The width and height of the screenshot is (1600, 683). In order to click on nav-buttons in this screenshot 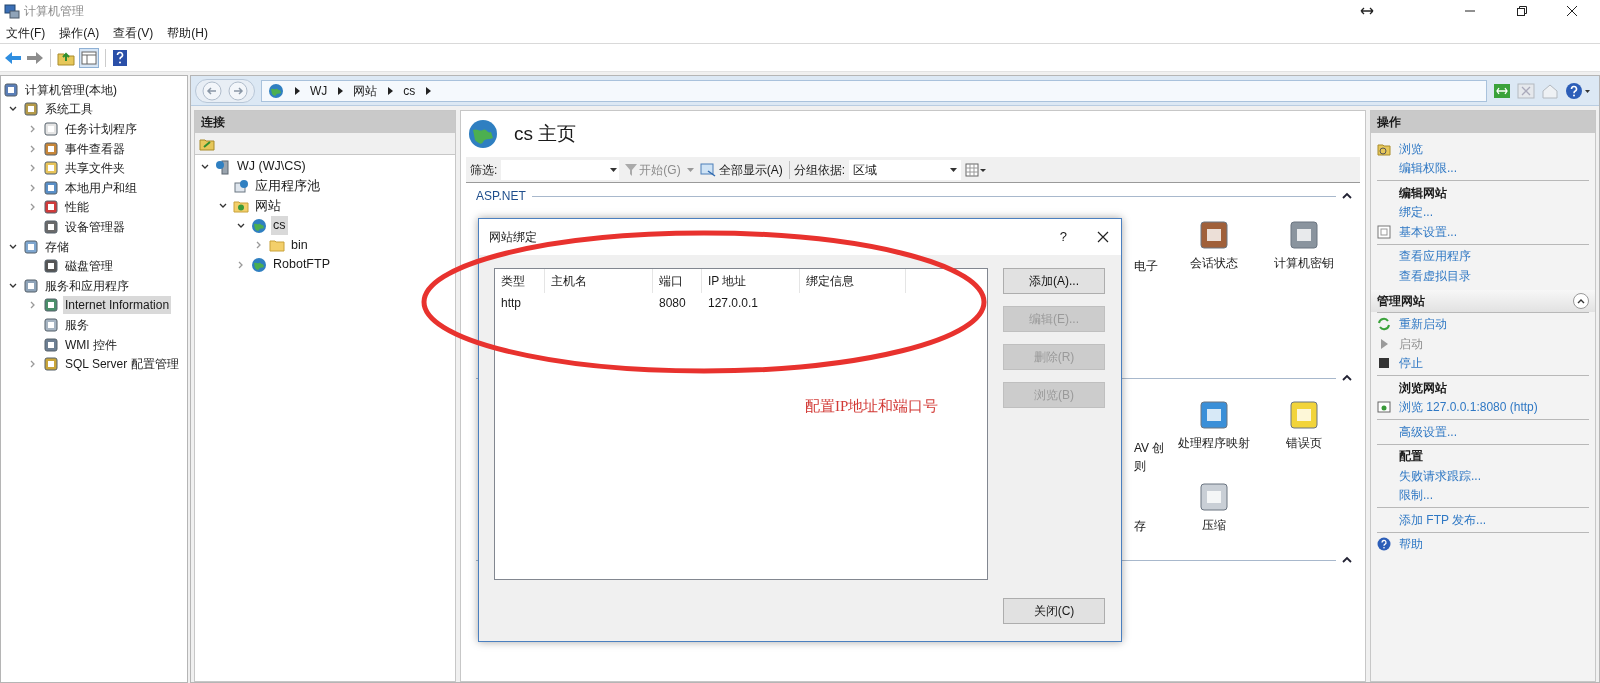, I will do `click(225, 90)`.